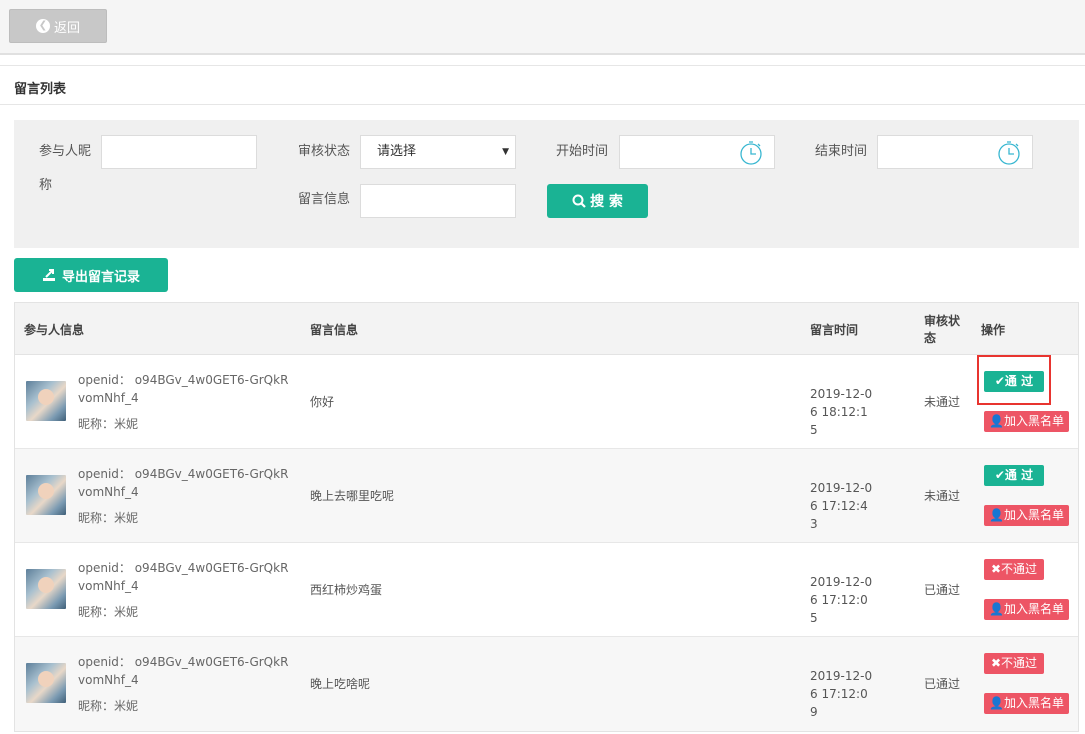 This screenshot has width=1085, height=734. I want to click on back-button: ❮ 返回, so click(58, 26).